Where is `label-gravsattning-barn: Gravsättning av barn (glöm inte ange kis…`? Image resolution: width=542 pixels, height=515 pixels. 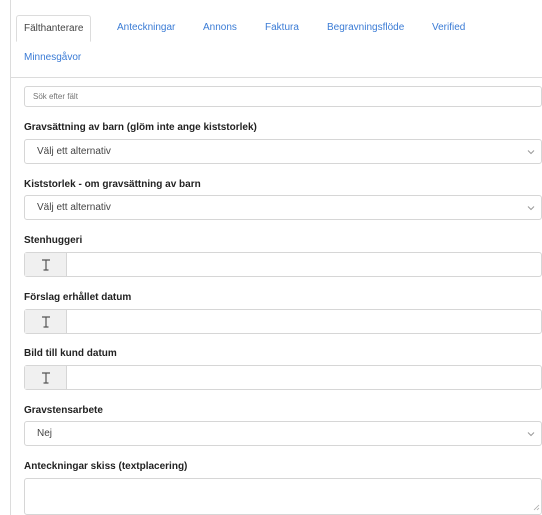 label-gravsattning-barn: Gravsättning av barn (glöm inte ange kis… is located at coordinates (140, 127).